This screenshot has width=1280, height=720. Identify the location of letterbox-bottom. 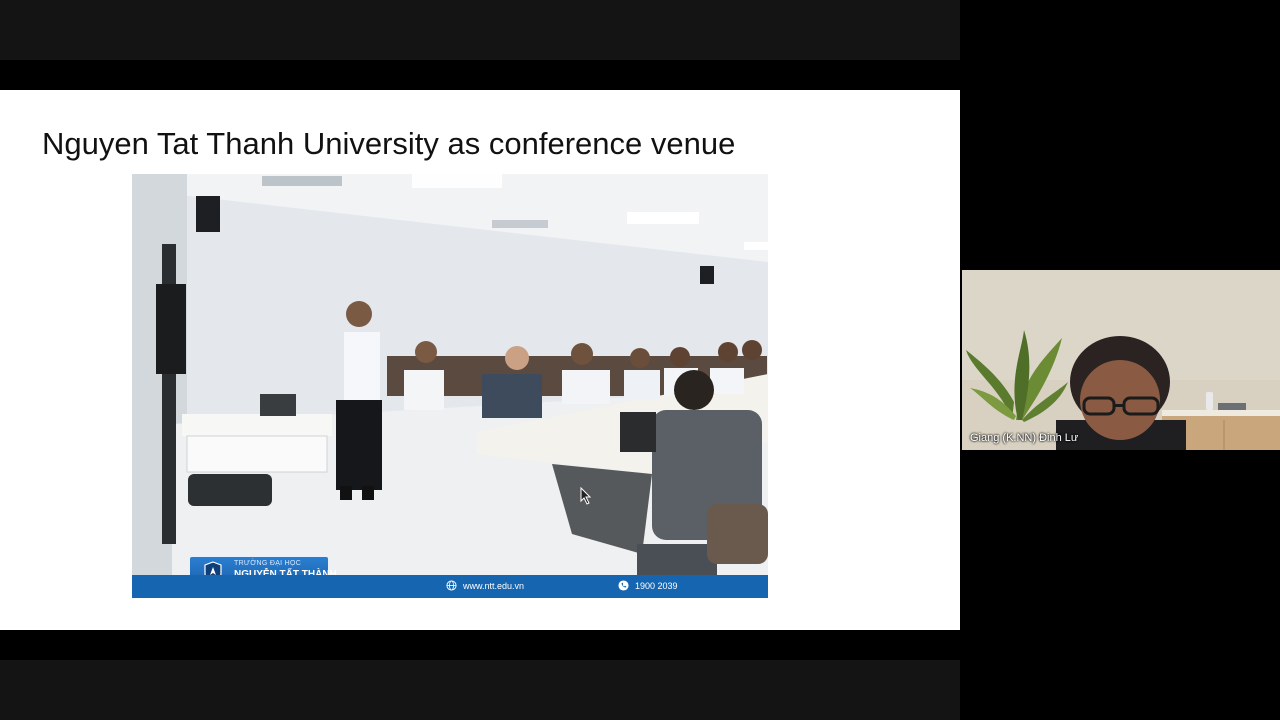
(480, 645).